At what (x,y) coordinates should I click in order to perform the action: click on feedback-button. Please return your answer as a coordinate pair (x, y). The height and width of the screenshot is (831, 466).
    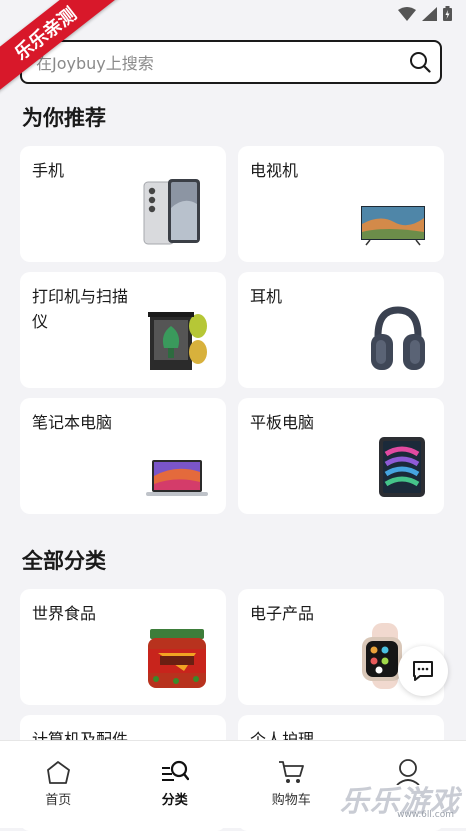
    Looking at the image, I should click on (423, 671).